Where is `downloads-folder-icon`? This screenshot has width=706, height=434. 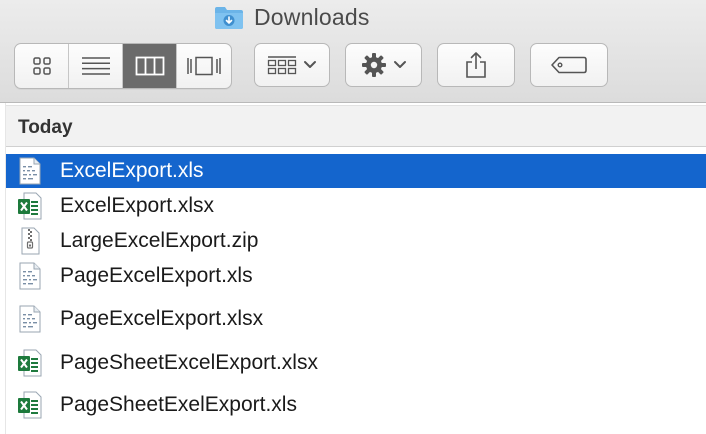
downloads-folder-icon is located at coordinates (229, 18).